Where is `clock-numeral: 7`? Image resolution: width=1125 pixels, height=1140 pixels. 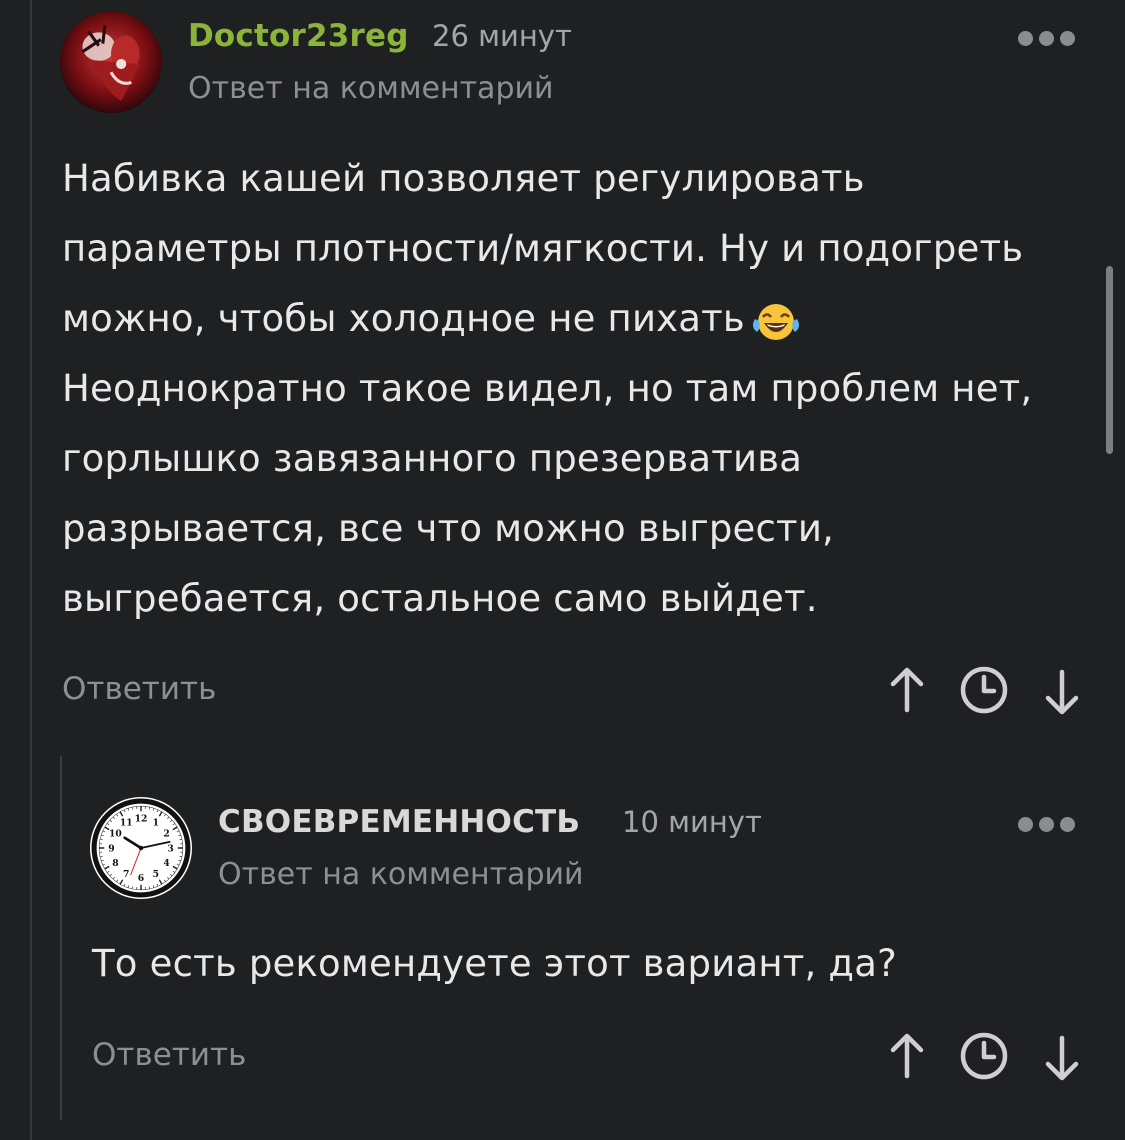
clock-numeral: 7 is located at coordinates (126, 874).